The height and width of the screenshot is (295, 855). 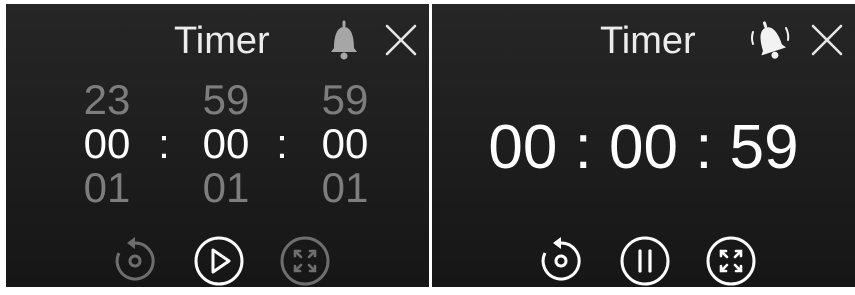 I want to click on pause-icon, so click(x=645, y=261).